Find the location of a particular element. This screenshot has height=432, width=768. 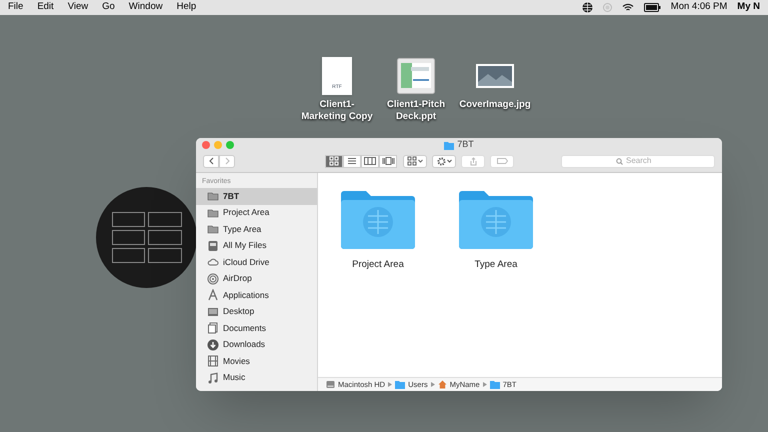

folder-label: Project Area is located at coordinates (378, 265).